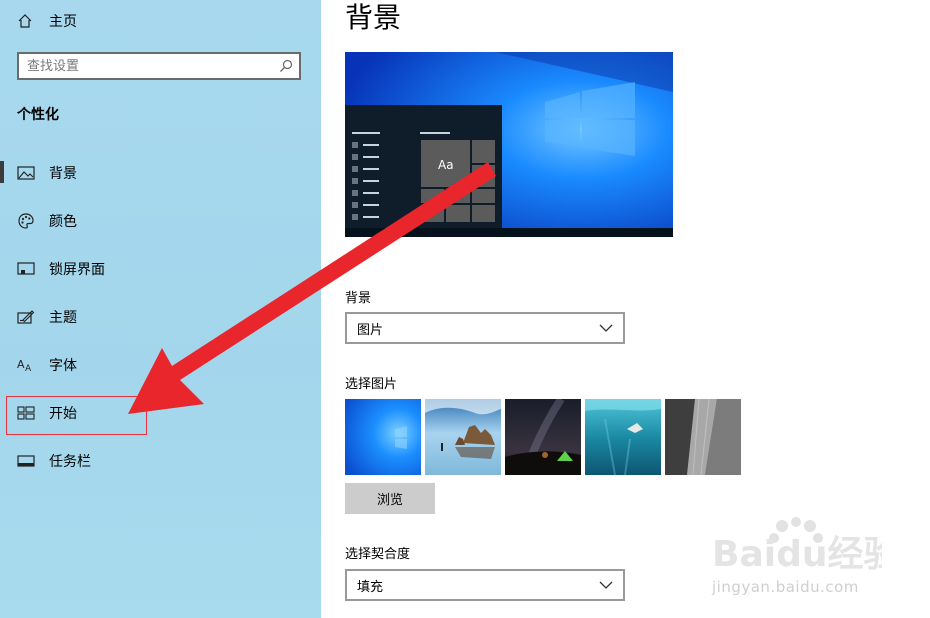 The width and height of the screenshot is (930, 618). Describe the element at coordinates (63, 222) in the screenshot. I see `sidebar-item-label: 颜色` at that location.